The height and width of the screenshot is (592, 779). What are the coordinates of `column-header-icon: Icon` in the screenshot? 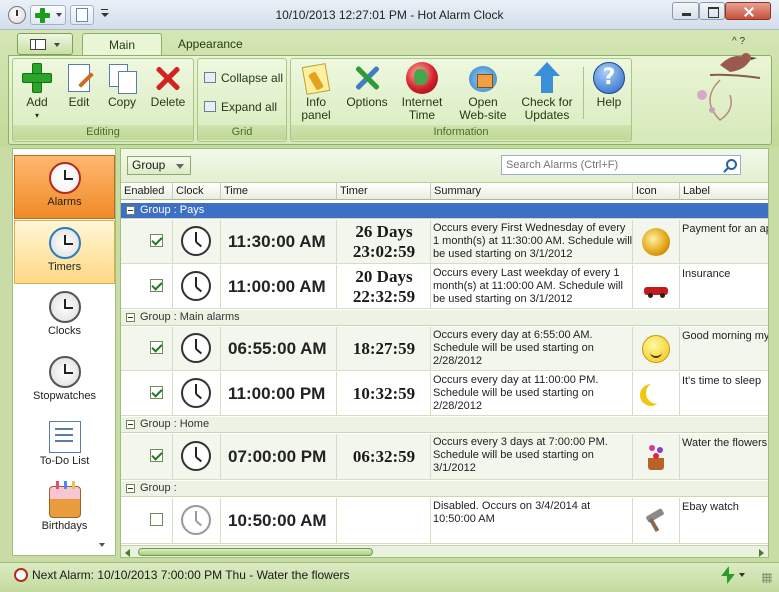 It's located at (656, 191).